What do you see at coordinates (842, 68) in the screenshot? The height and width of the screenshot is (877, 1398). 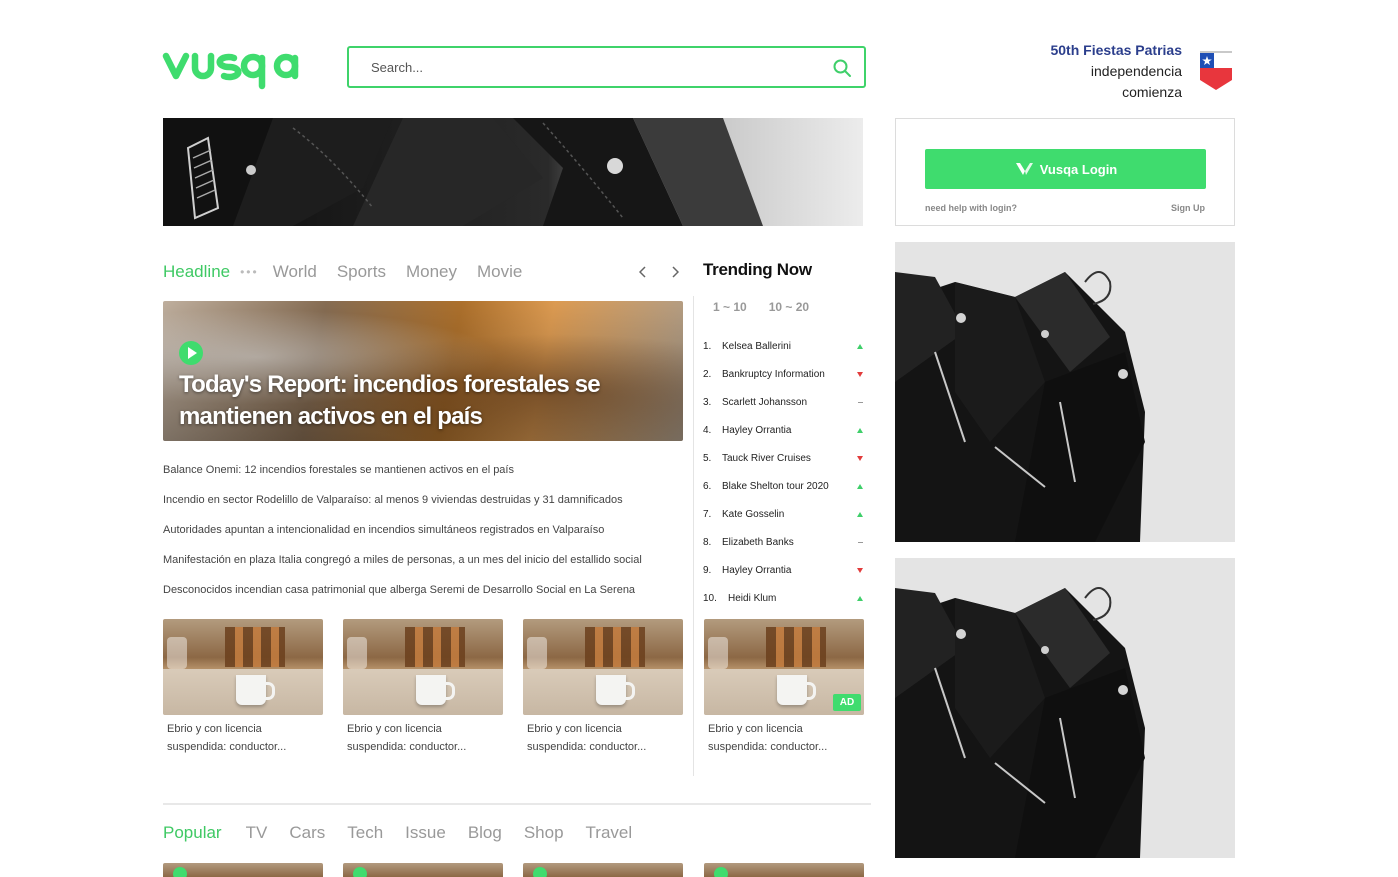 I see `search-icon` at bounding box center [842, 68].